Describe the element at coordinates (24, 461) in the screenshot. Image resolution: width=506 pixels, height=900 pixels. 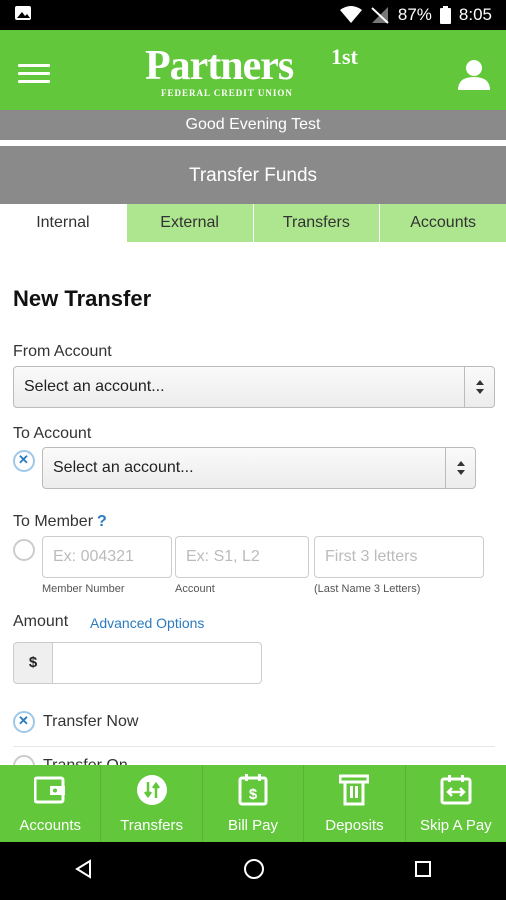
I see `to-account-radio` at that location.